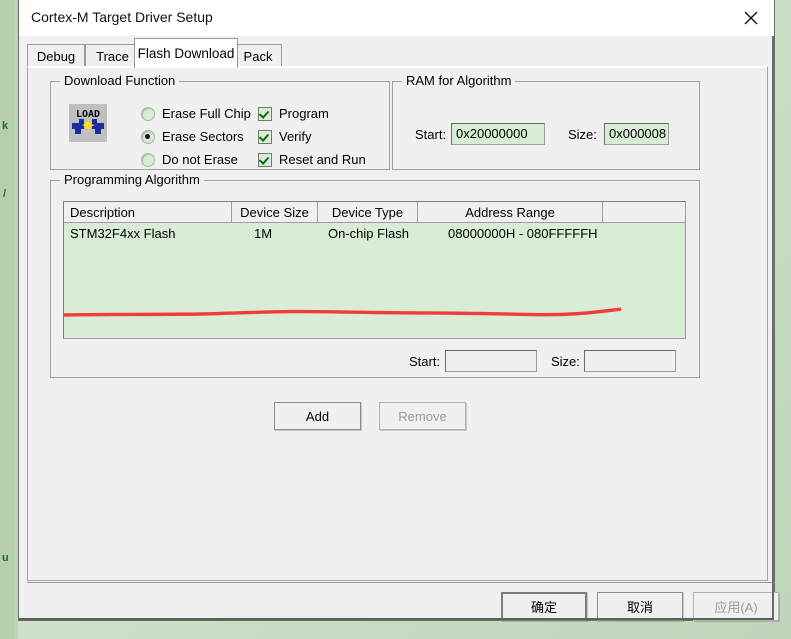 Image resolution: width=791 pixels, height=639 pixels. What do you see at coordinates (431, 134) in the screenshot?
I see `ram-start-label: Start:` at bounding box center [431, 134].